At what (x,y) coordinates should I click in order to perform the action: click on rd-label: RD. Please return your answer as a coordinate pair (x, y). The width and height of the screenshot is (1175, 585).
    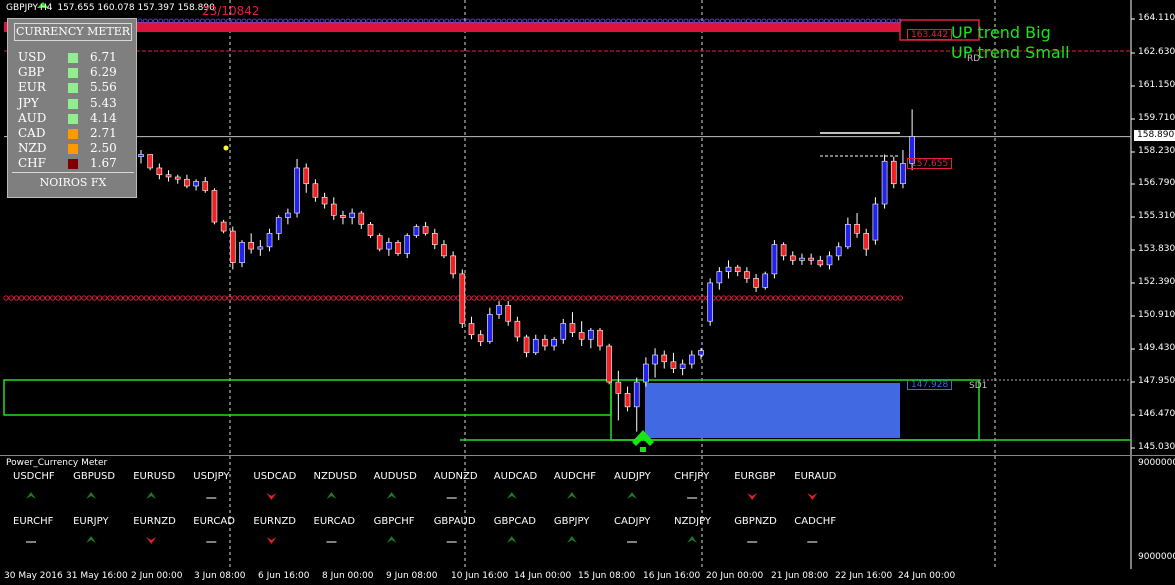
    Looking at the image, I should click on (974, 59).